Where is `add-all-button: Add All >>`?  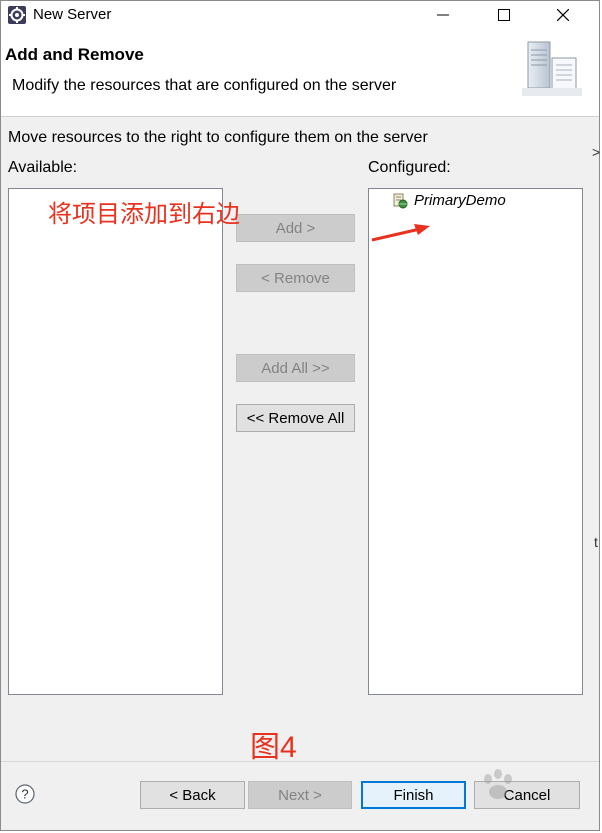
add-all-button: Add All >> is located at coordinates (295, 368).